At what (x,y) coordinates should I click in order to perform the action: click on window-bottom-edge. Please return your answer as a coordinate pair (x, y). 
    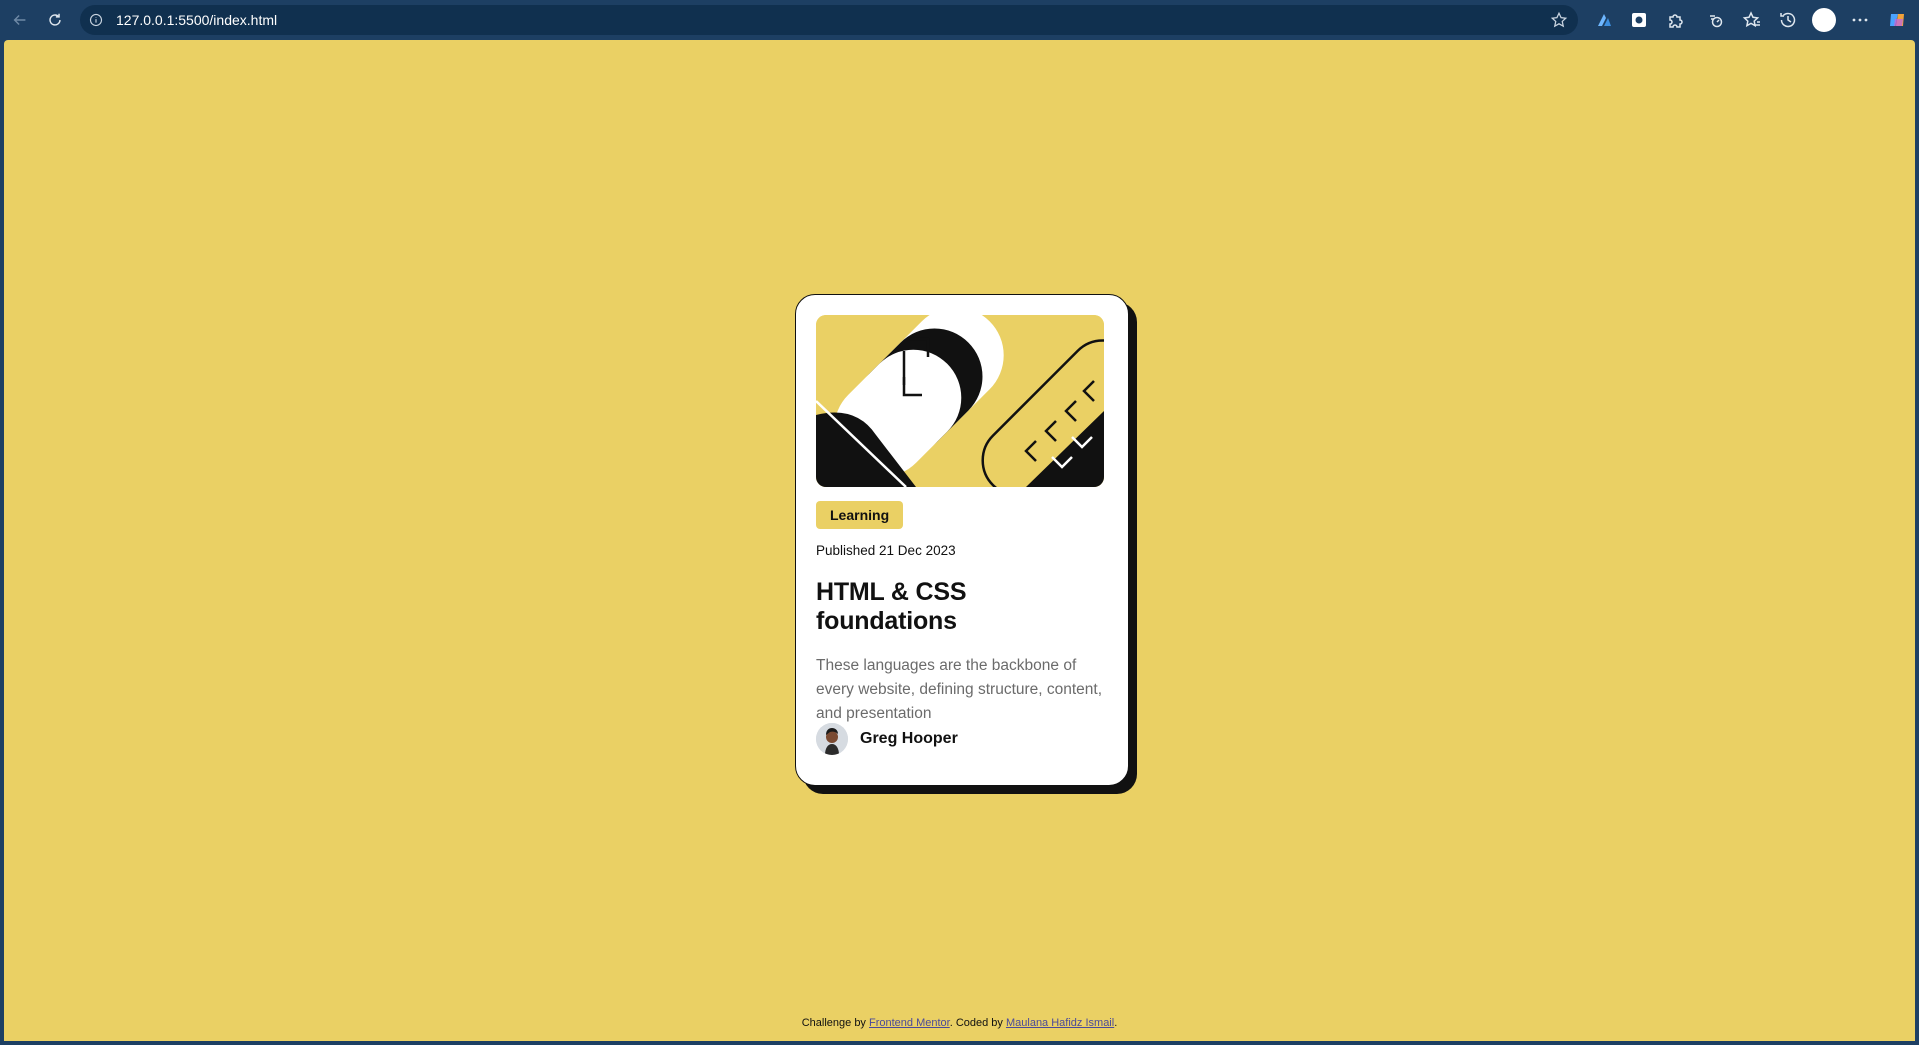
    Looking at the image, I should click on (959, 1043).